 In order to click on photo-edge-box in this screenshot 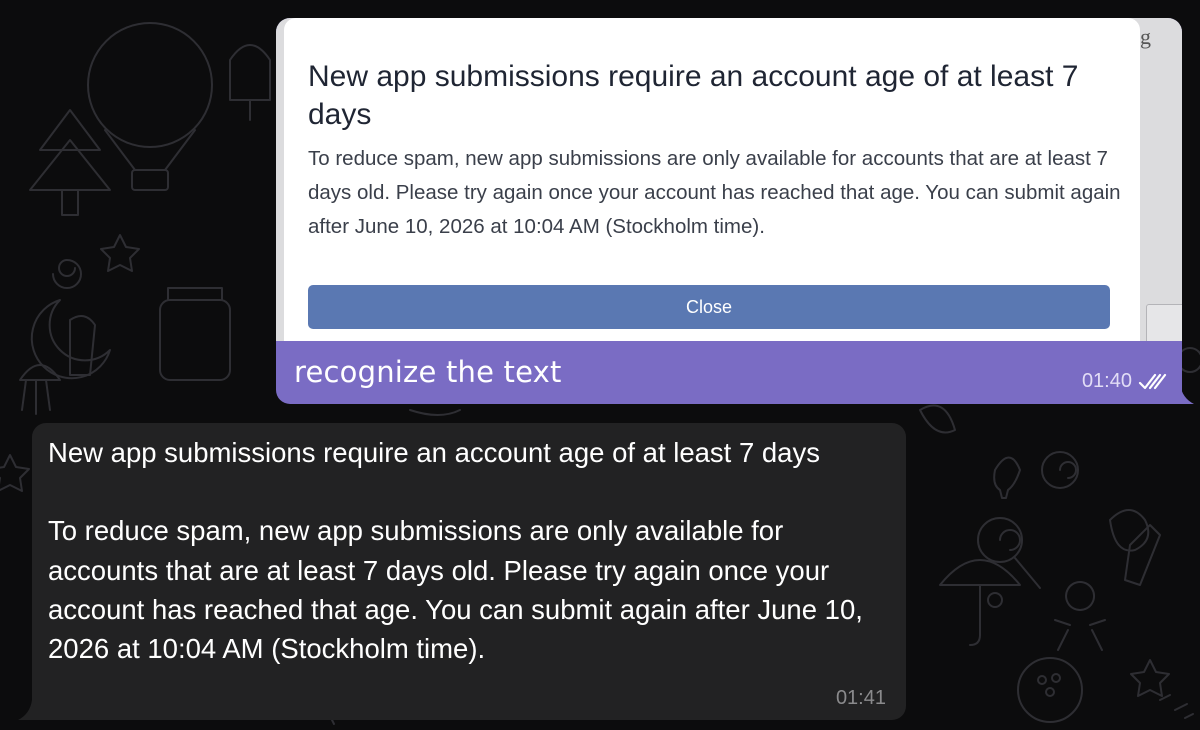, I will do `click(1164, 322)`.